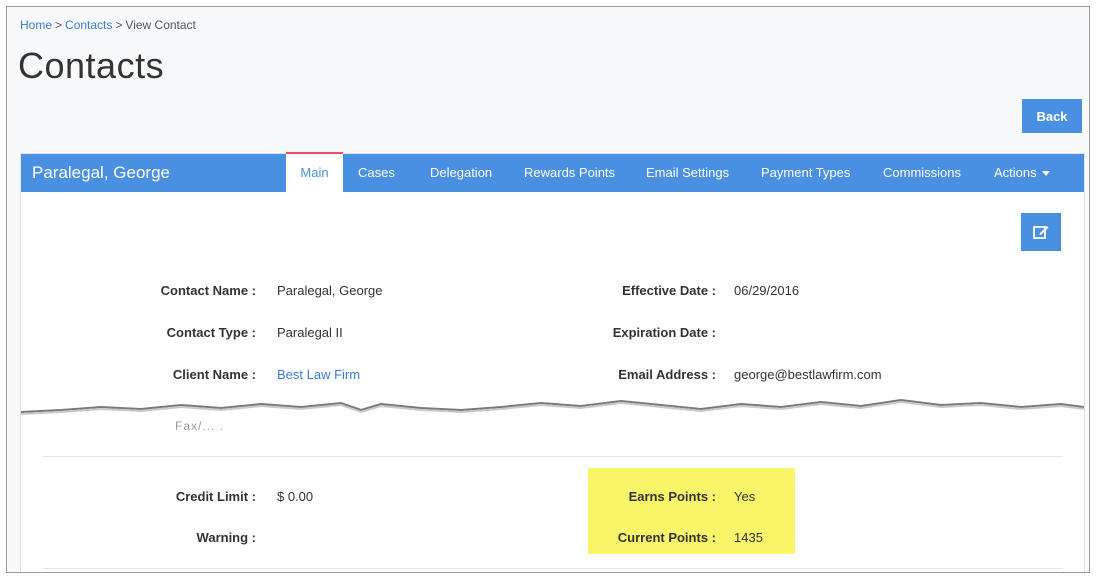  What do you see at coordinates (88, 25) in the screenshot?
I see `breadcrumb-contacts-link: Contacts` at bounding box center [88, 25].